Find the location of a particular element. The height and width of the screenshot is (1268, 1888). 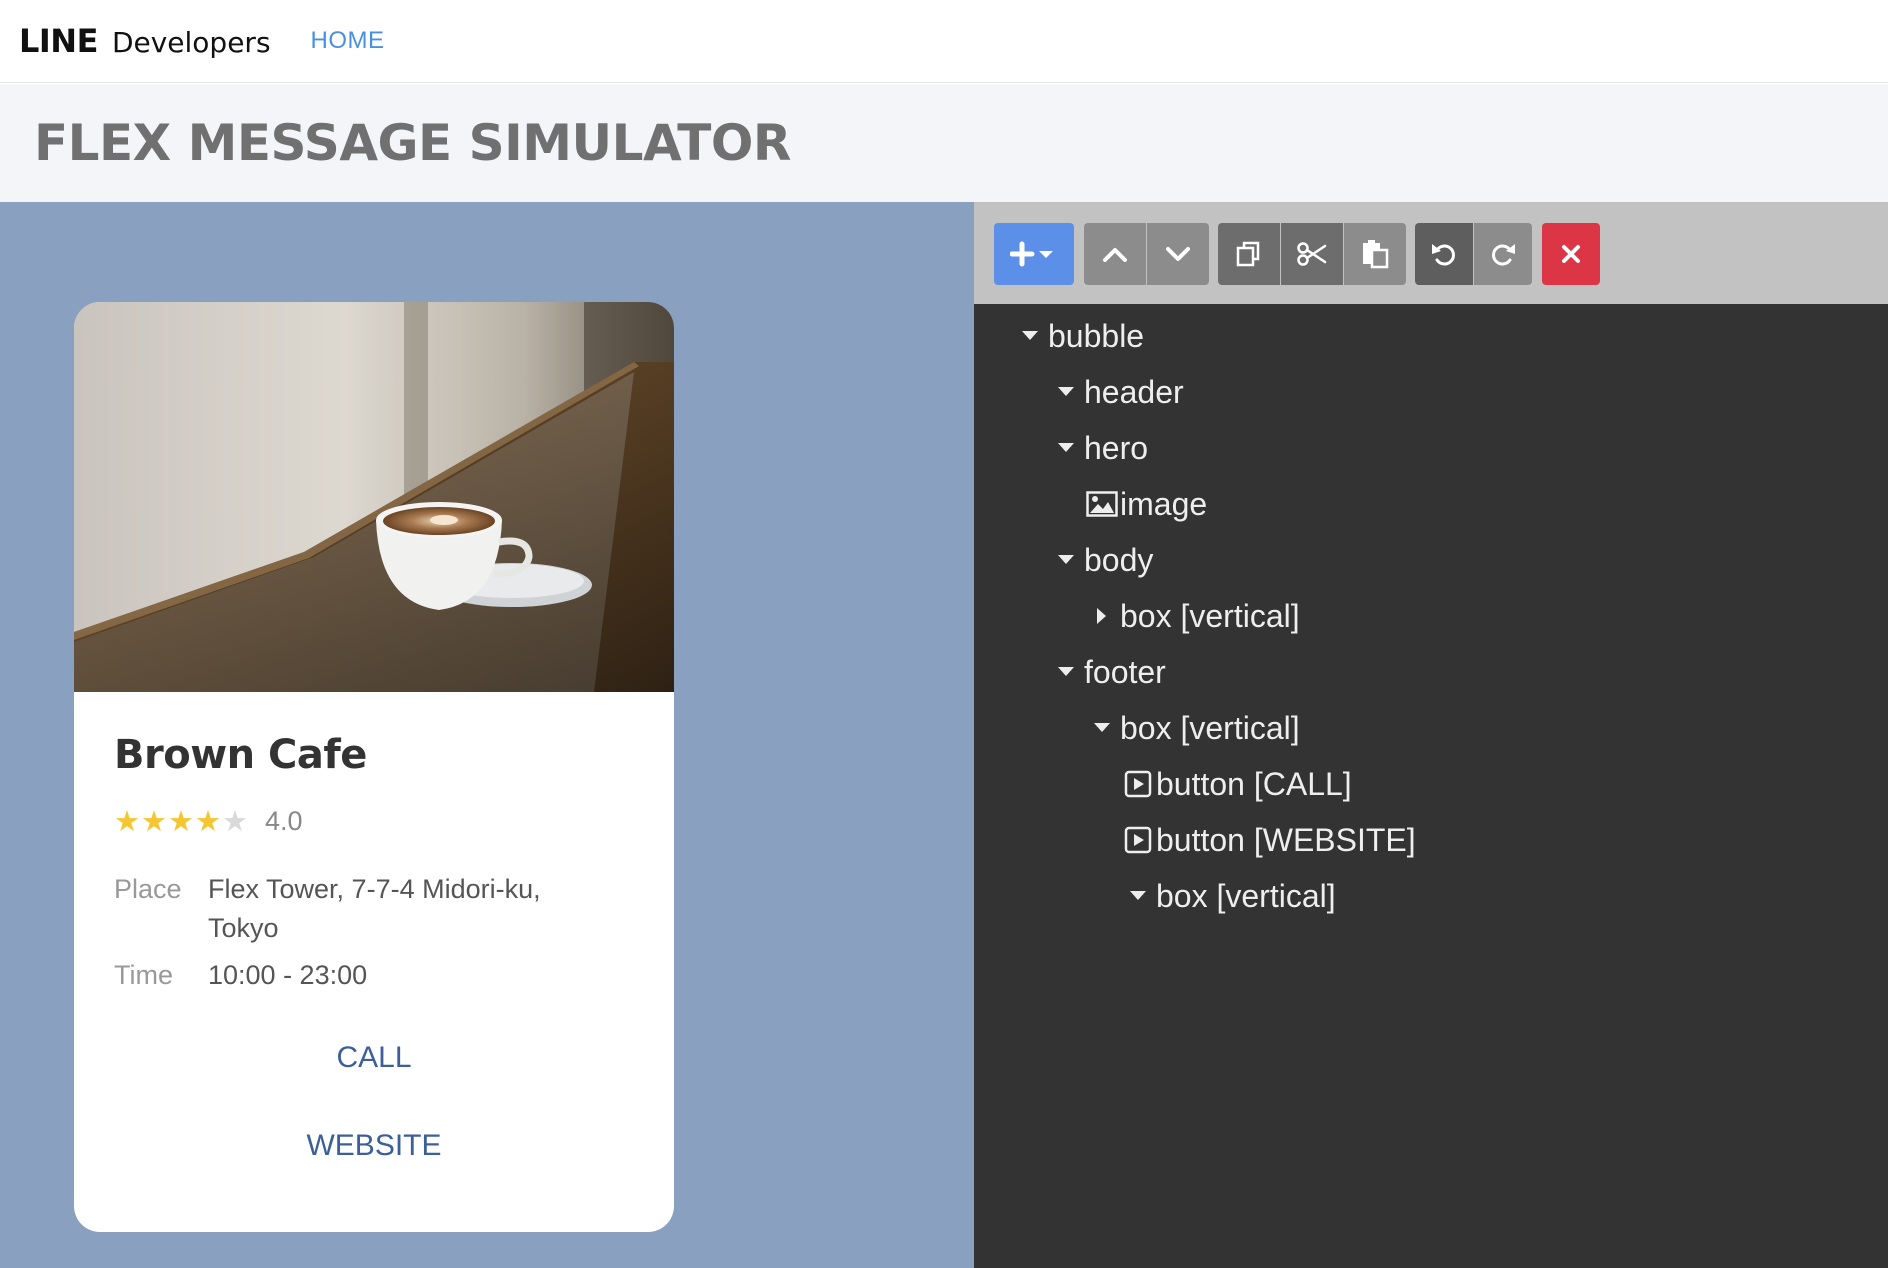

tree-node-header: header is located at coordinates (1116, 392).